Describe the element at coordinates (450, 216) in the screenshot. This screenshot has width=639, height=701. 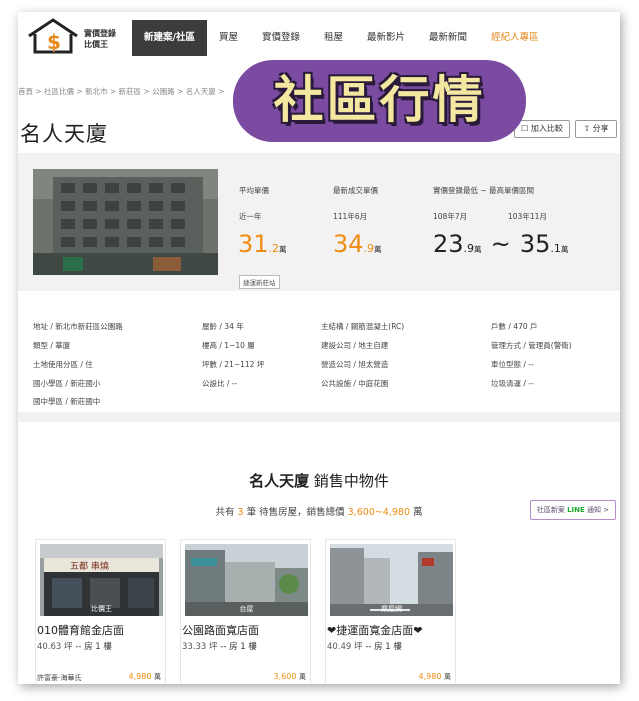
I see `low-price-date: 108年7月` at that location.